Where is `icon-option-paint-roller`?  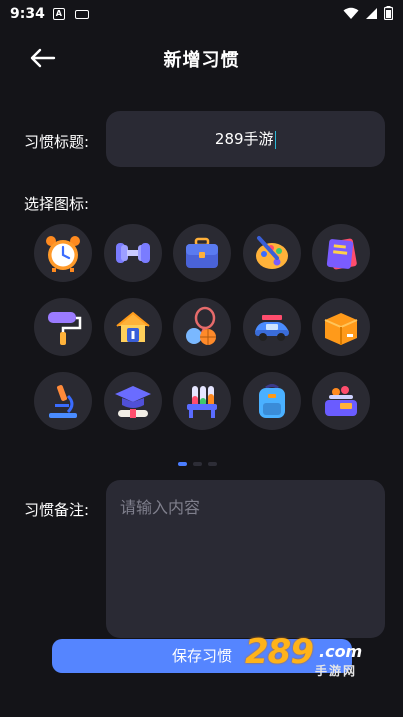 icon-option-paint-roller is located at coordinates (63, 327).